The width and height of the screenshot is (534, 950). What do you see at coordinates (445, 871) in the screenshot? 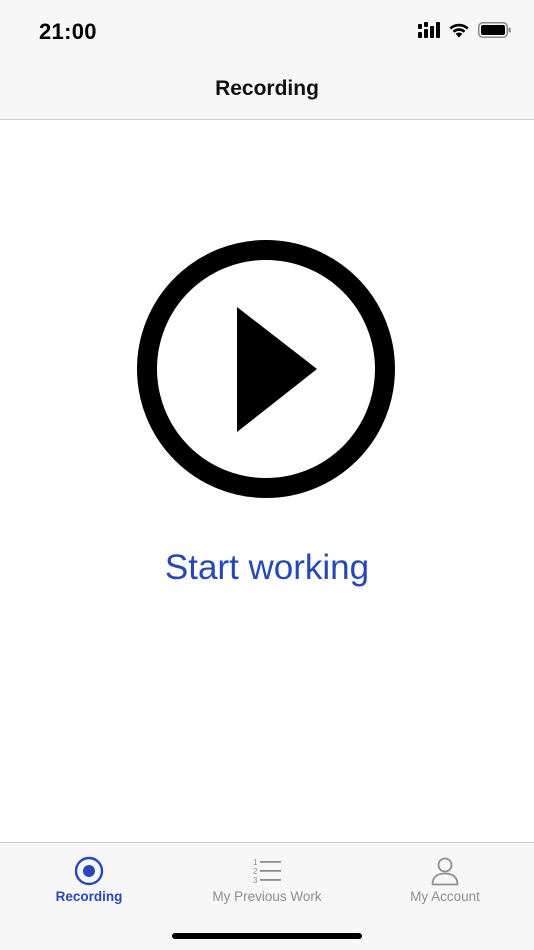
I see `person-icon` at bounding box center [445, 871].